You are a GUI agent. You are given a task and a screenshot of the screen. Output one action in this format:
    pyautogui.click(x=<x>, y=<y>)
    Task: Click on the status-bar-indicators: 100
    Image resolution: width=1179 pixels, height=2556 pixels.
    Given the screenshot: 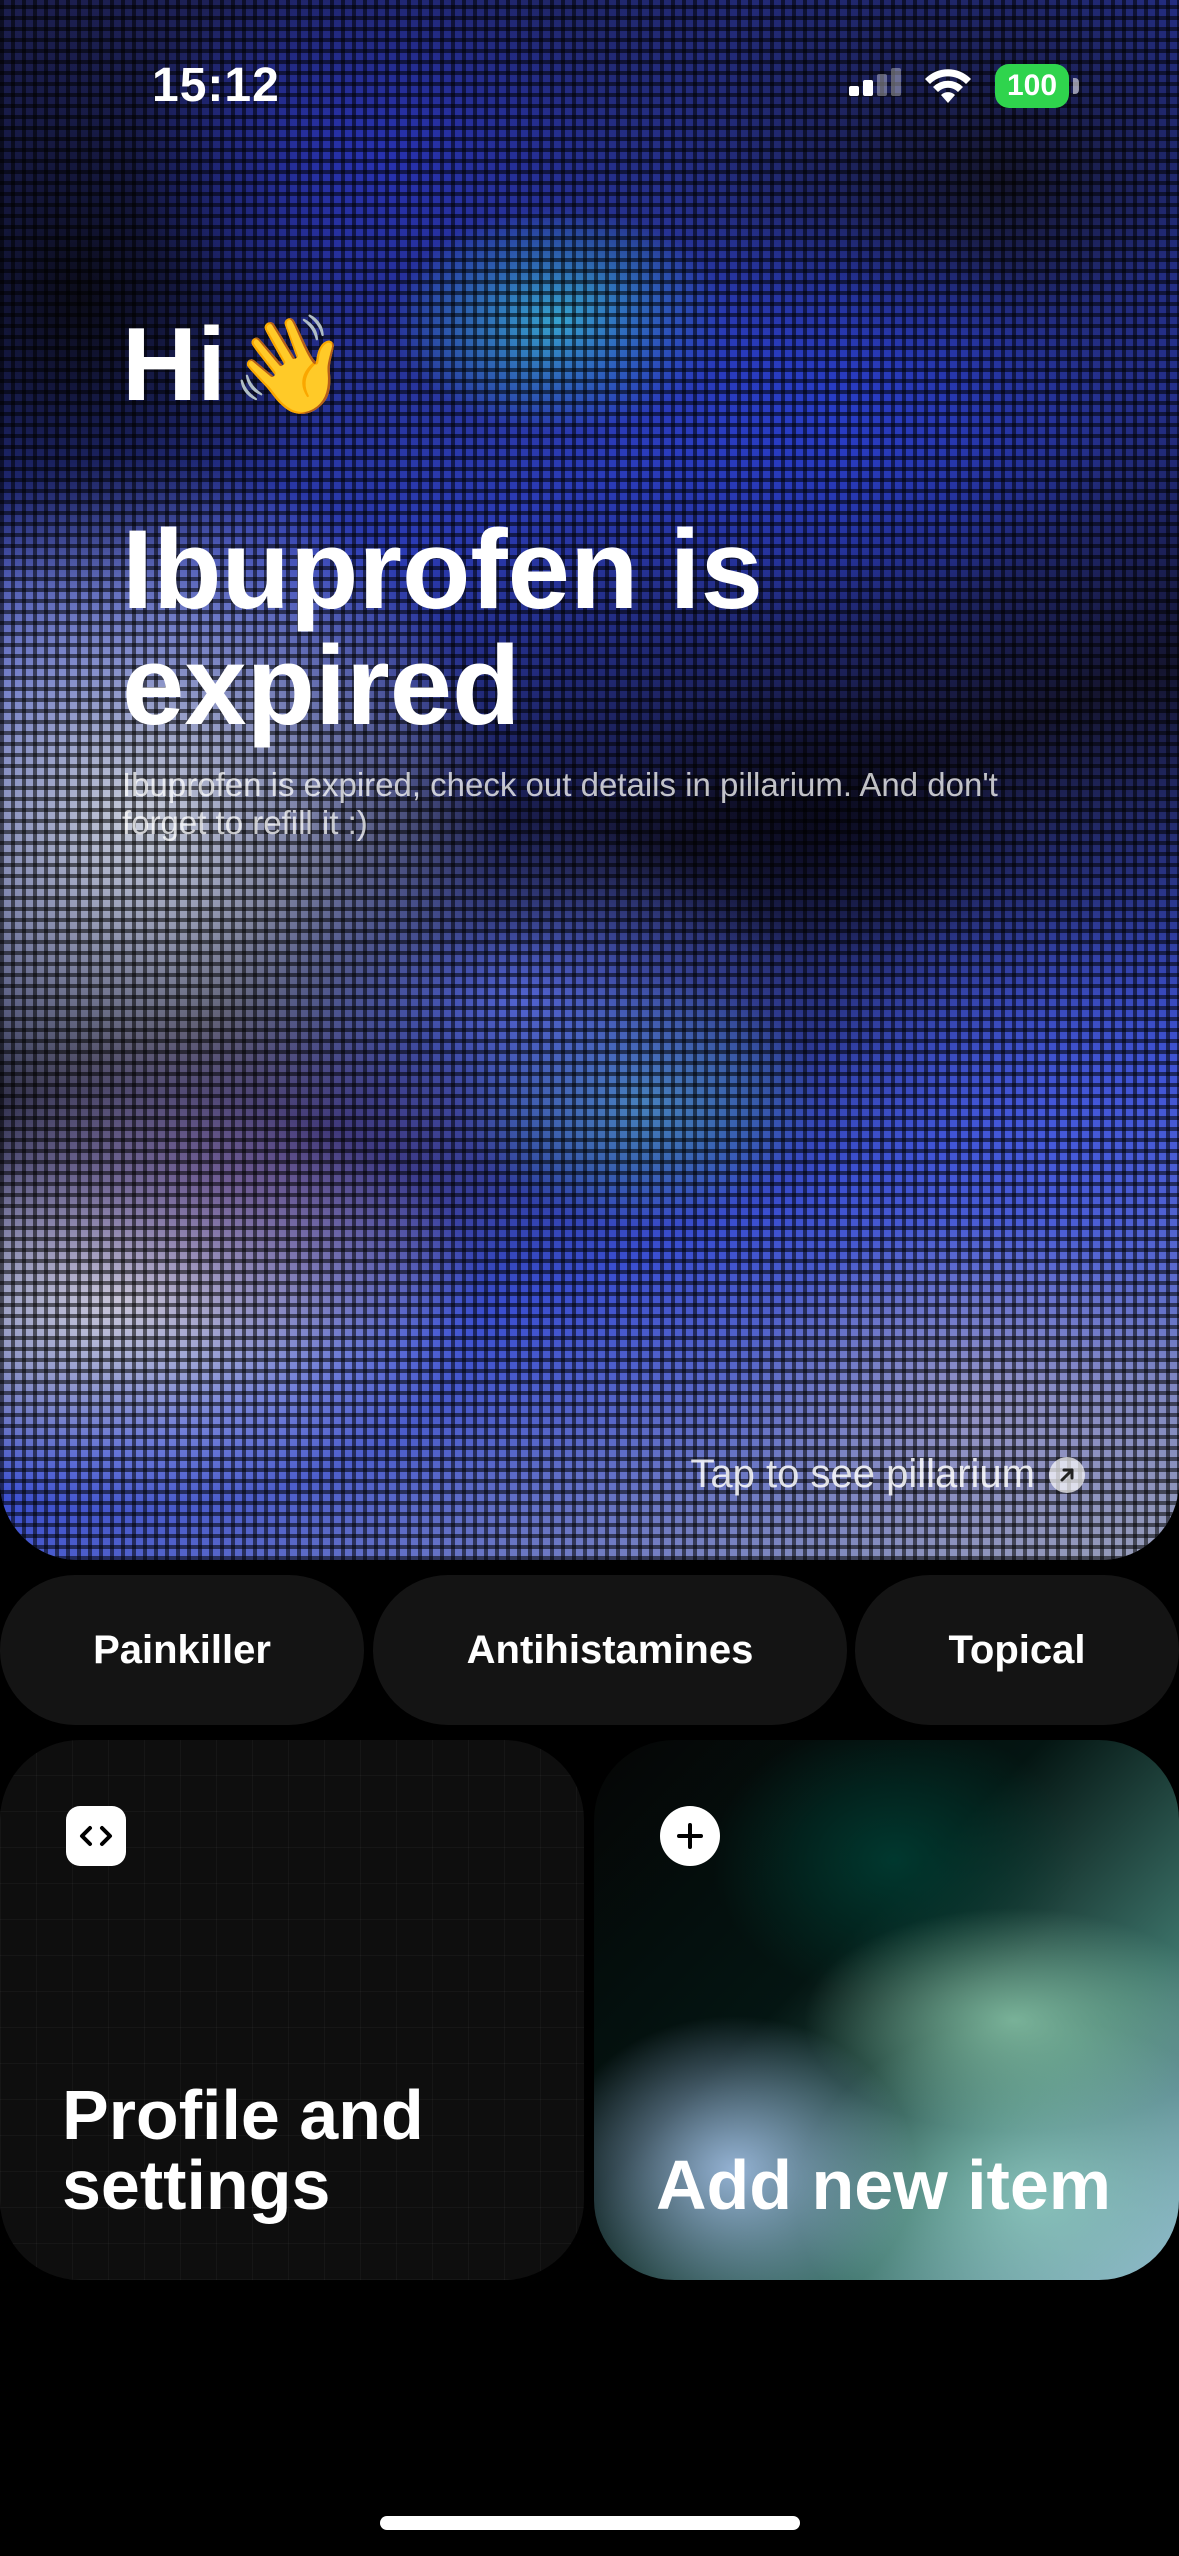 What is the action you would take?
    pyautogui.click(x=963, y=86)
    